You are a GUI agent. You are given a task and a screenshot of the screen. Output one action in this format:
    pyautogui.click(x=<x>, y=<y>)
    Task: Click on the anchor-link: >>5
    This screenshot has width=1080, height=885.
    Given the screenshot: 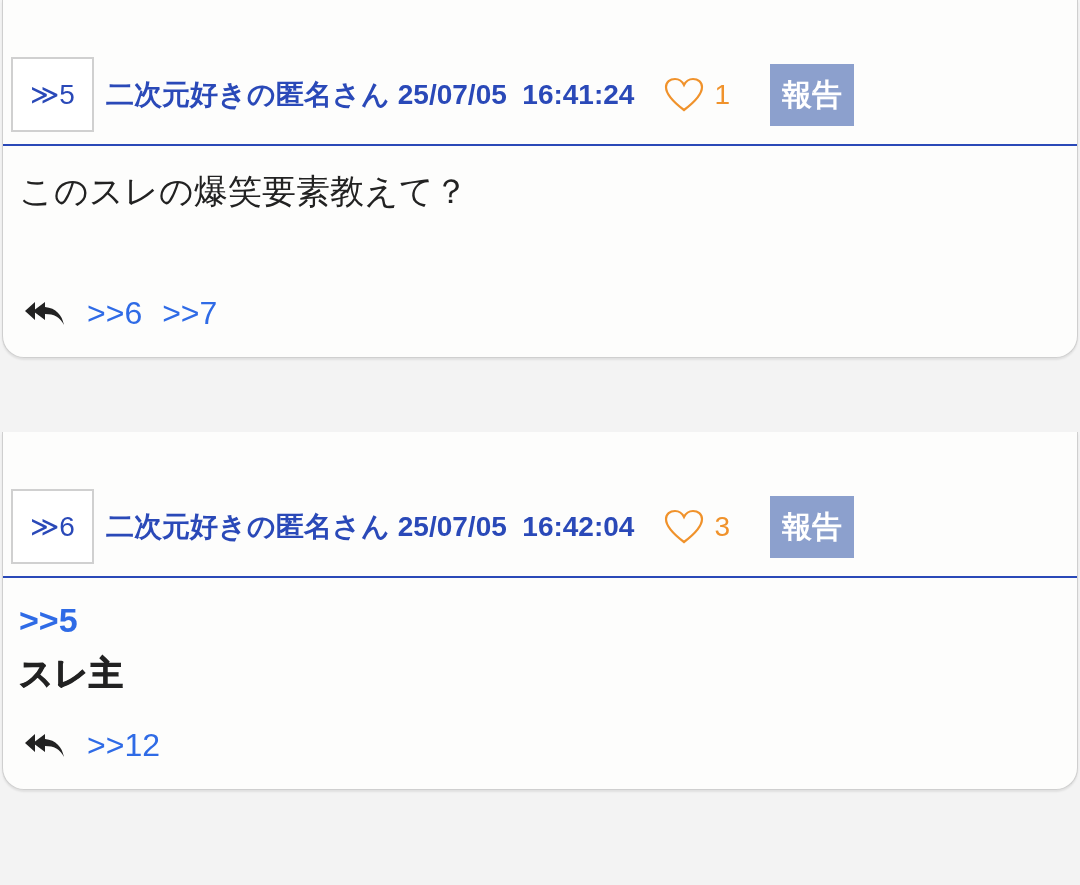 What is the action you would take?
    pyautogui.click(x=48, y=620)
    